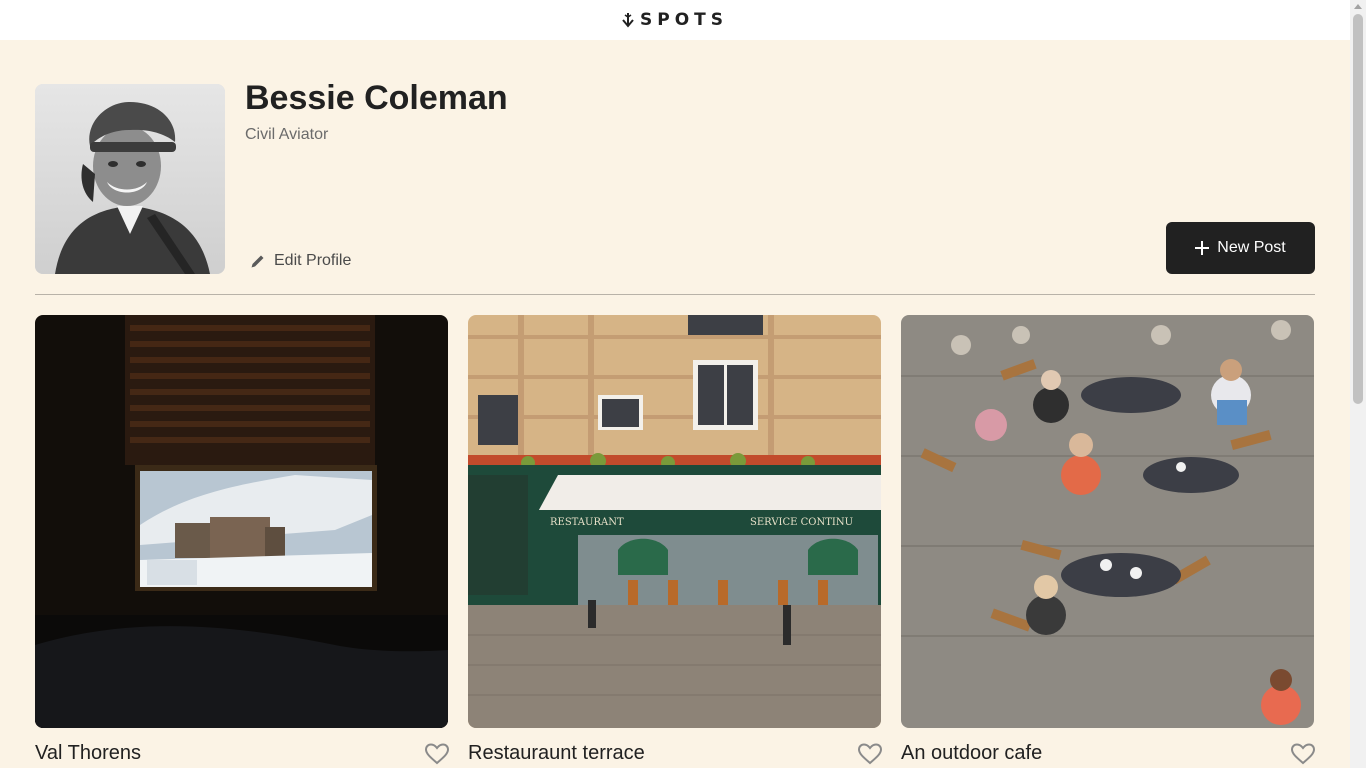 The height and width of the screenshot is (768, 1366). Describe the element at coordinates (313, 260) in the screenshot. I see `edit-profile-label: Edit Profile` at that location.